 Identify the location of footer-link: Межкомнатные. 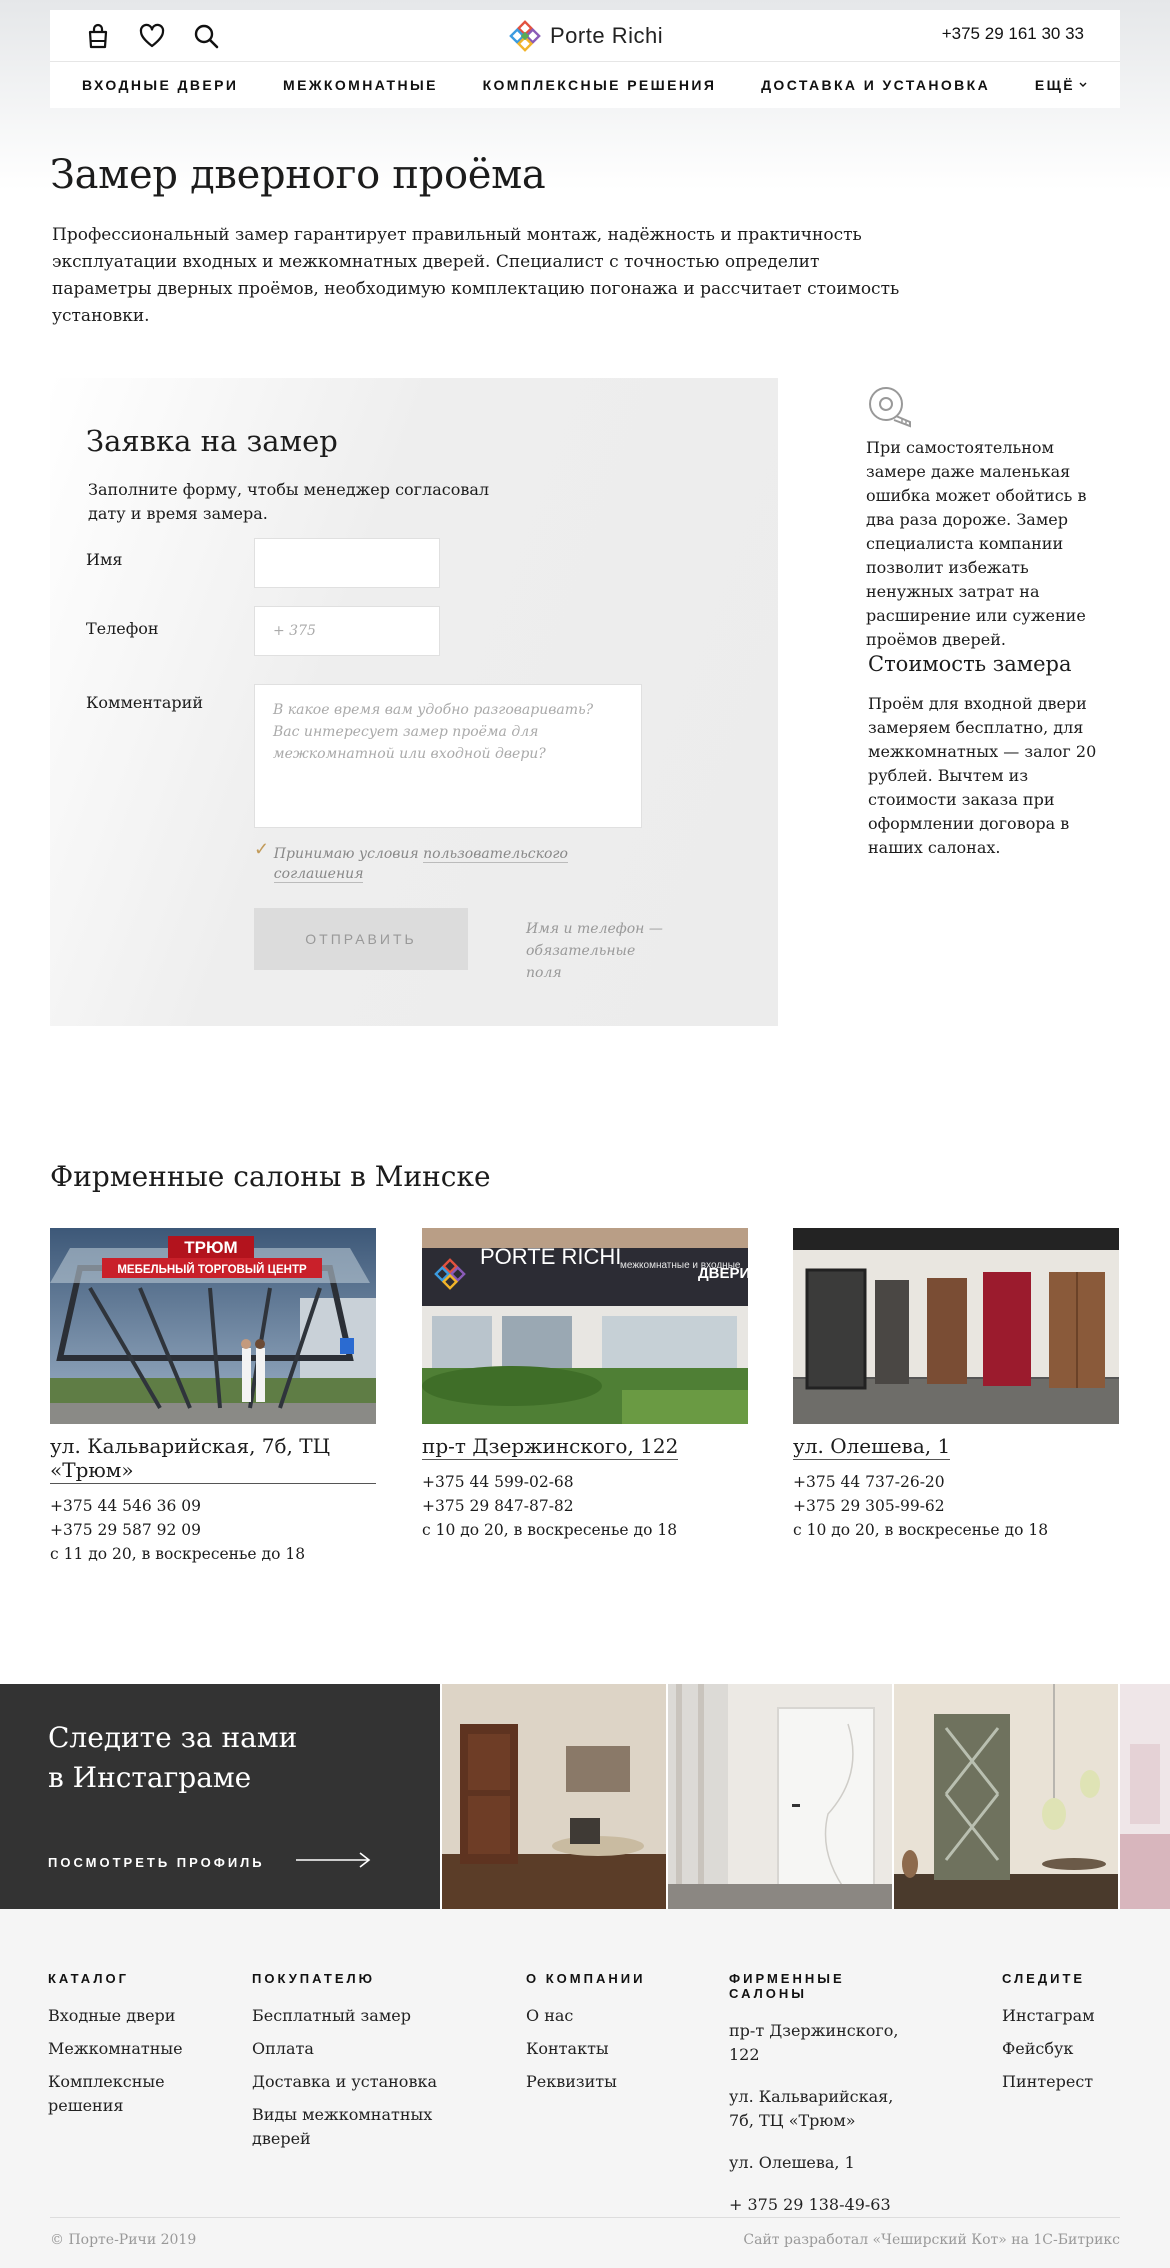
(133, 2049).